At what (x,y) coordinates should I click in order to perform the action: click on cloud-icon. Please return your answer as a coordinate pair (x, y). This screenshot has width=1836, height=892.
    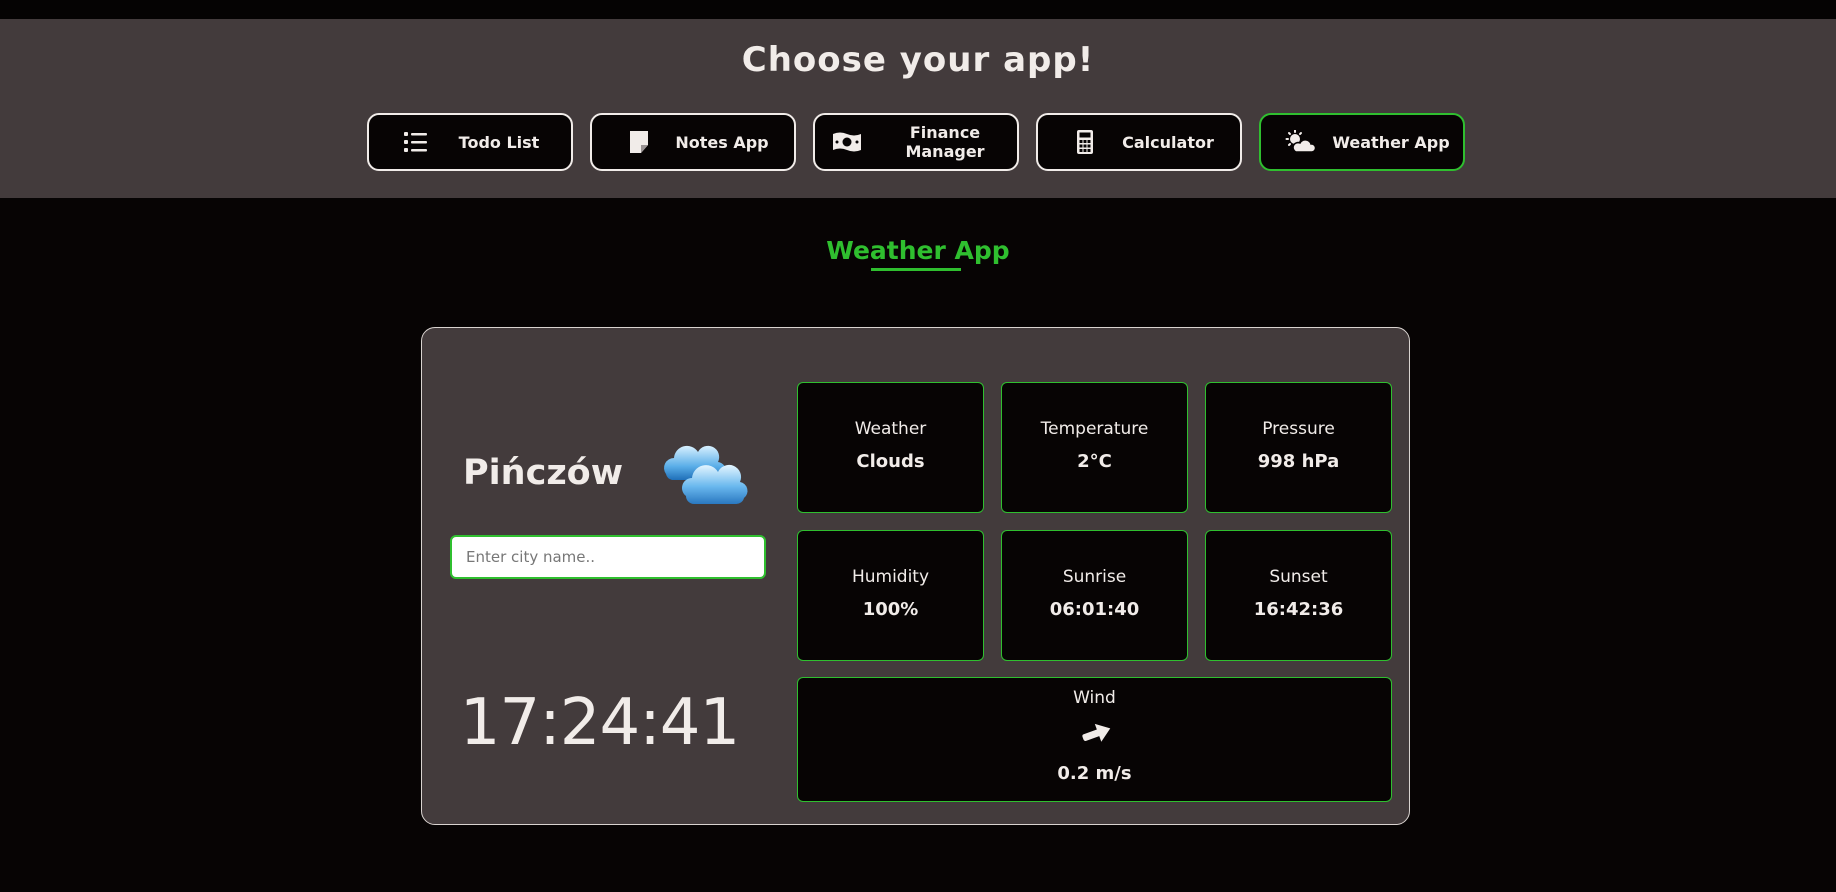
    Looking at the image, I should click on (706, 475).